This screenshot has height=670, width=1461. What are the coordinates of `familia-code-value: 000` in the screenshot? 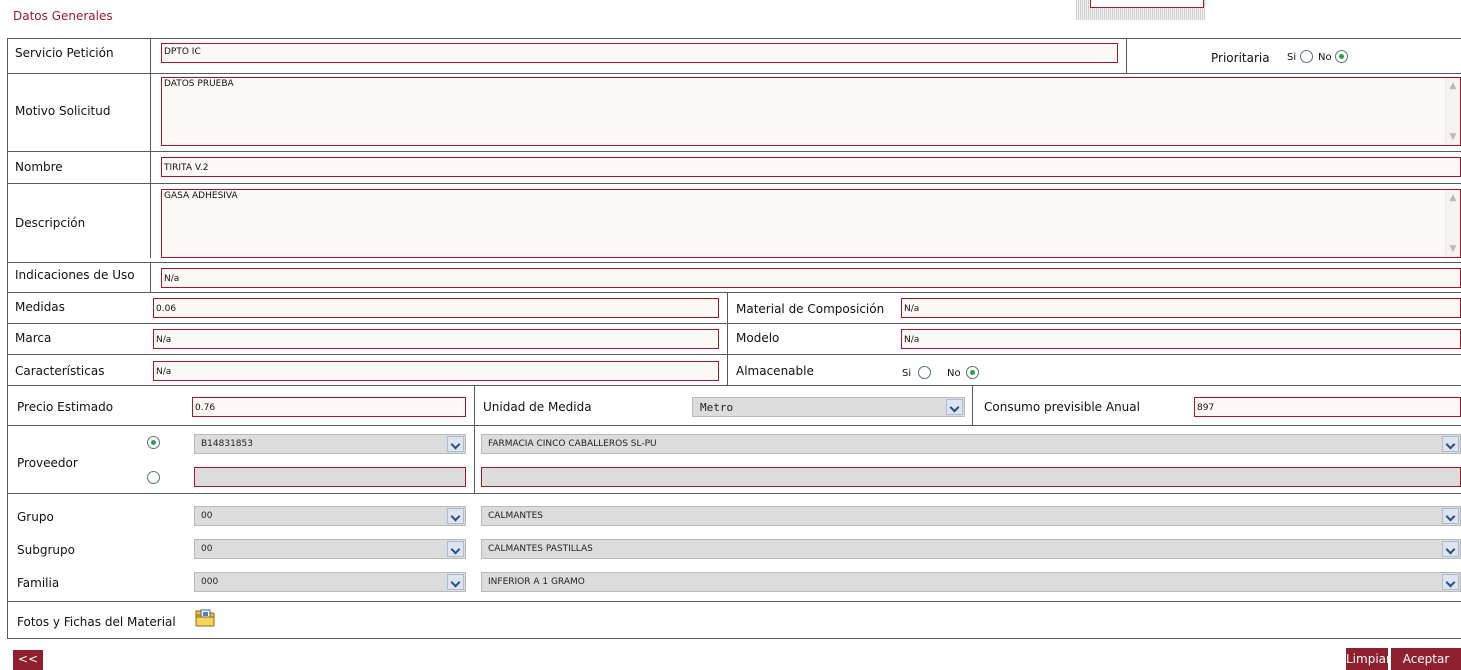 It's located at (210, 582).